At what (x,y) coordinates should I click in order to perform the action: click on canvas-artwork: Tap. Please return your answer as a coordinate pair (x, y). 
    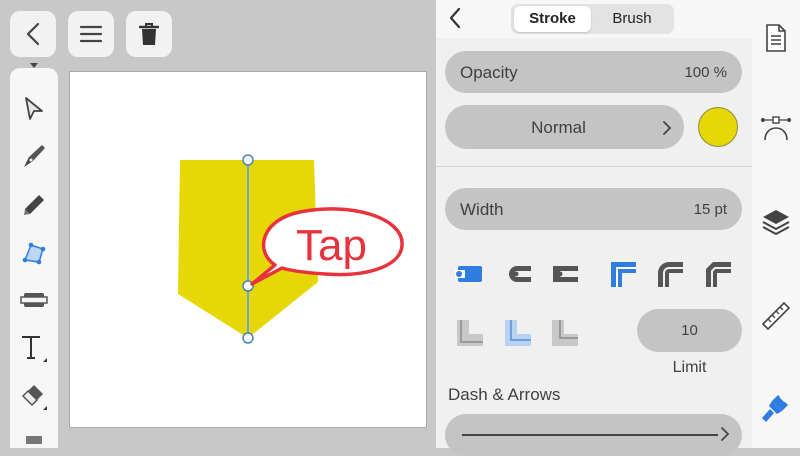
    Looking at the image, I should click on (291, 249).